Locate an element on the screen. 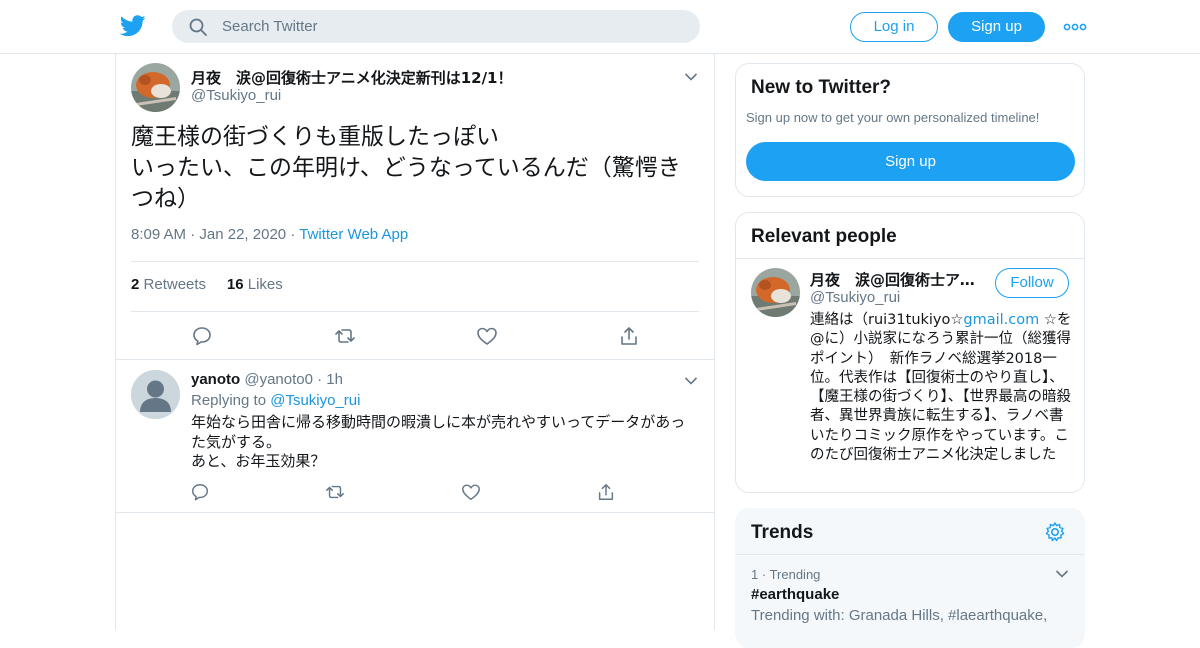 The height and width of the screenshot is (648, 1200). top-bar: Log in Sign up is located at coordinates (600, 27).